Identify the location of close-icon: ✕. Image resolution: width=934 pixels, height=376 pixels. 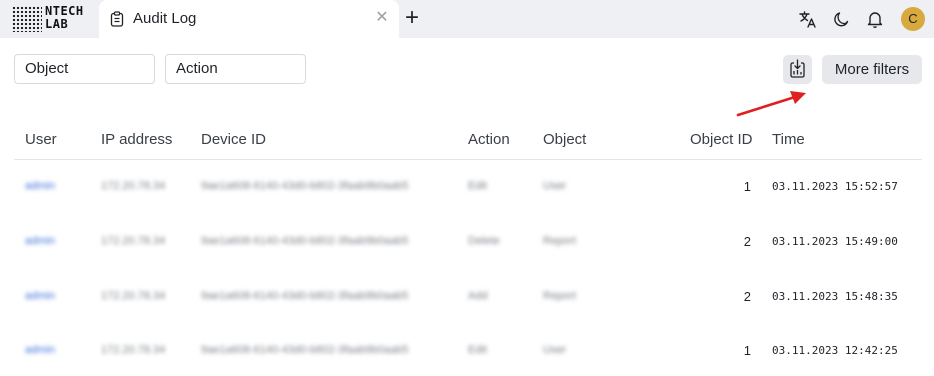
(382, 18).